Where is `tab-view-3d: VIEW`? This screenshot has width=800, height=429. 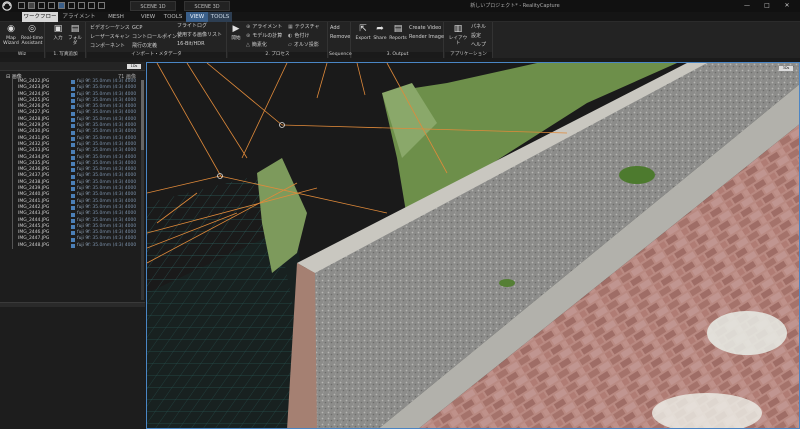 tab-view-3d: VIEW is located at coordinates (197, 17).